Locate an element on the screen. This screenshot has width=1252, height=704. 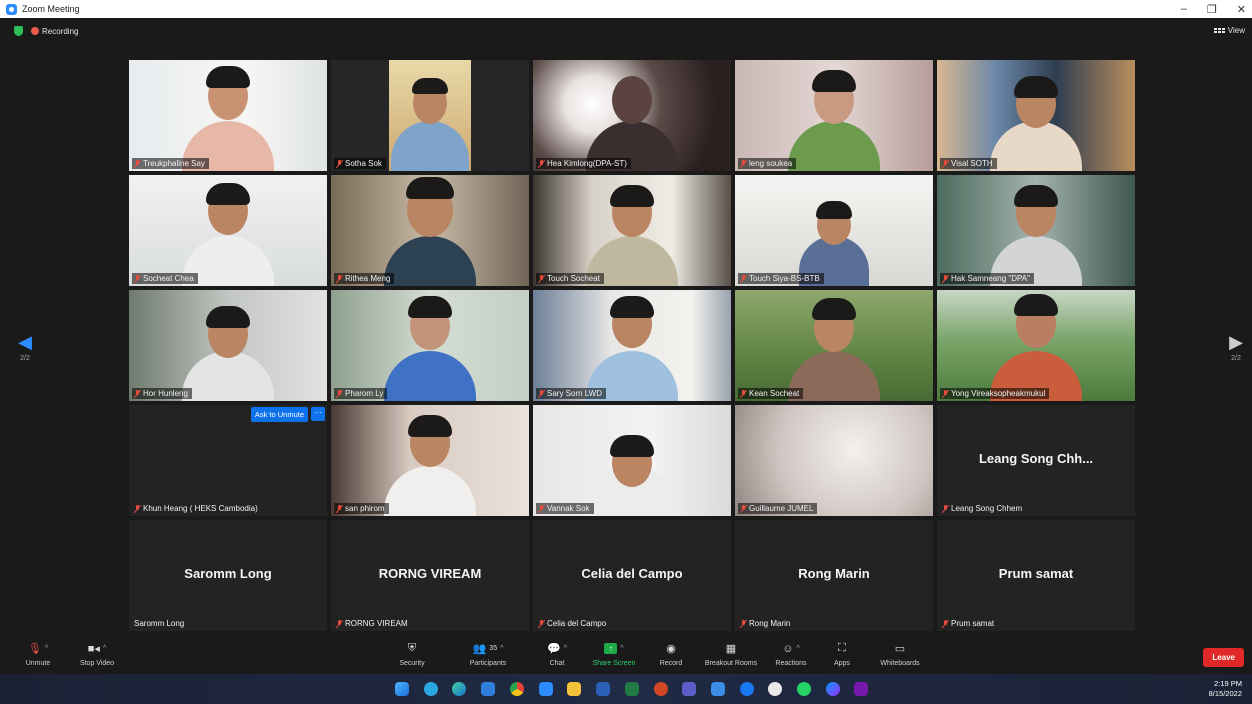
participant-tile: Treukphaline Say is located at coordinates (228, 115).